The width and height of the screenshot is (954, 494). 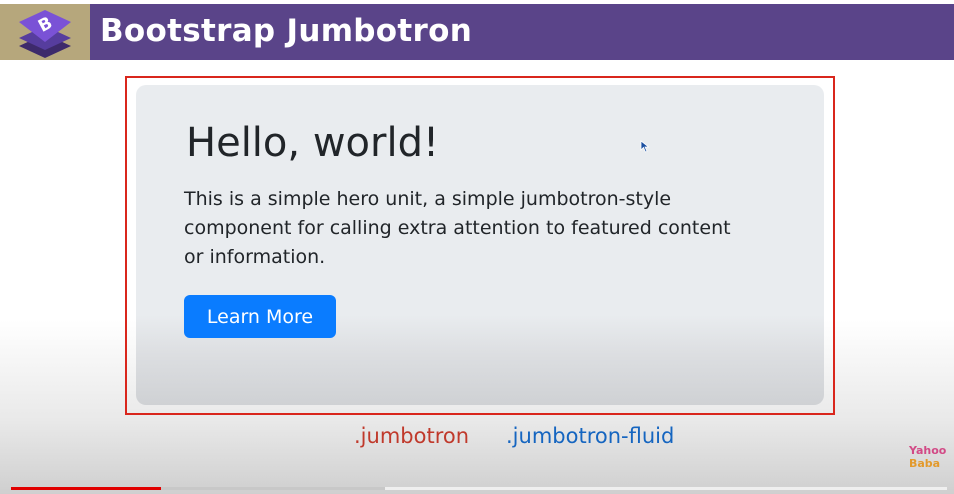 I want to click on bootstrap-logo-icon: B, so click(x=45, y=34).